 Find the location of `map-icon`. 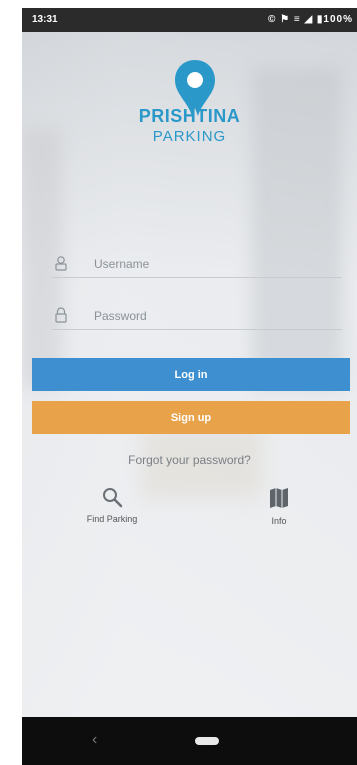

map-icon is located at coordinates (279, 498).